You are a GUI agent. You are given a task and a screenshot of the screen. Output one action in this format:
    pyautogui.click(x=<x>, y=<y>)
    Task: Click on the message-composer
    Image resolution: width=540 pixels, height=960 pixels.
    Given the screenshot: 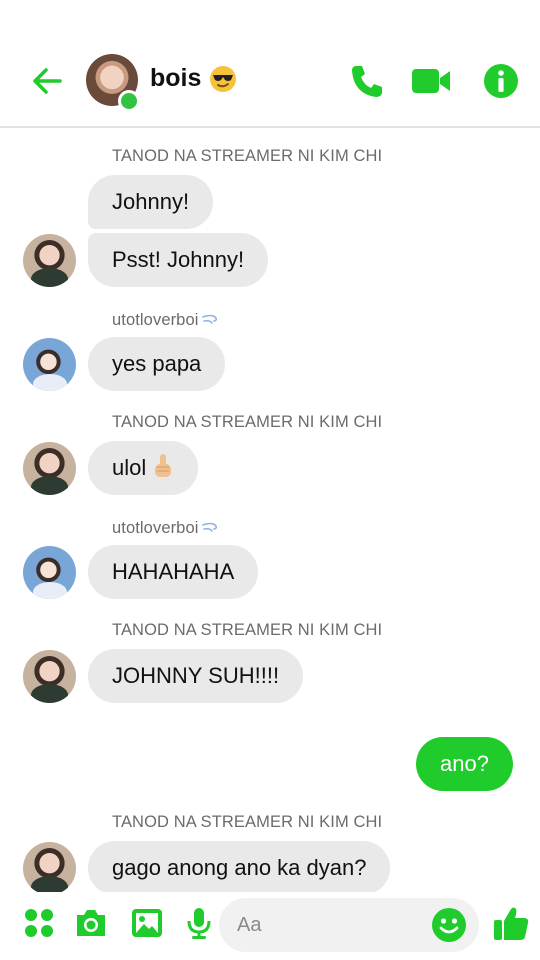 What is the action you would take?
    pyautogui.click(x=349, y=925)
    